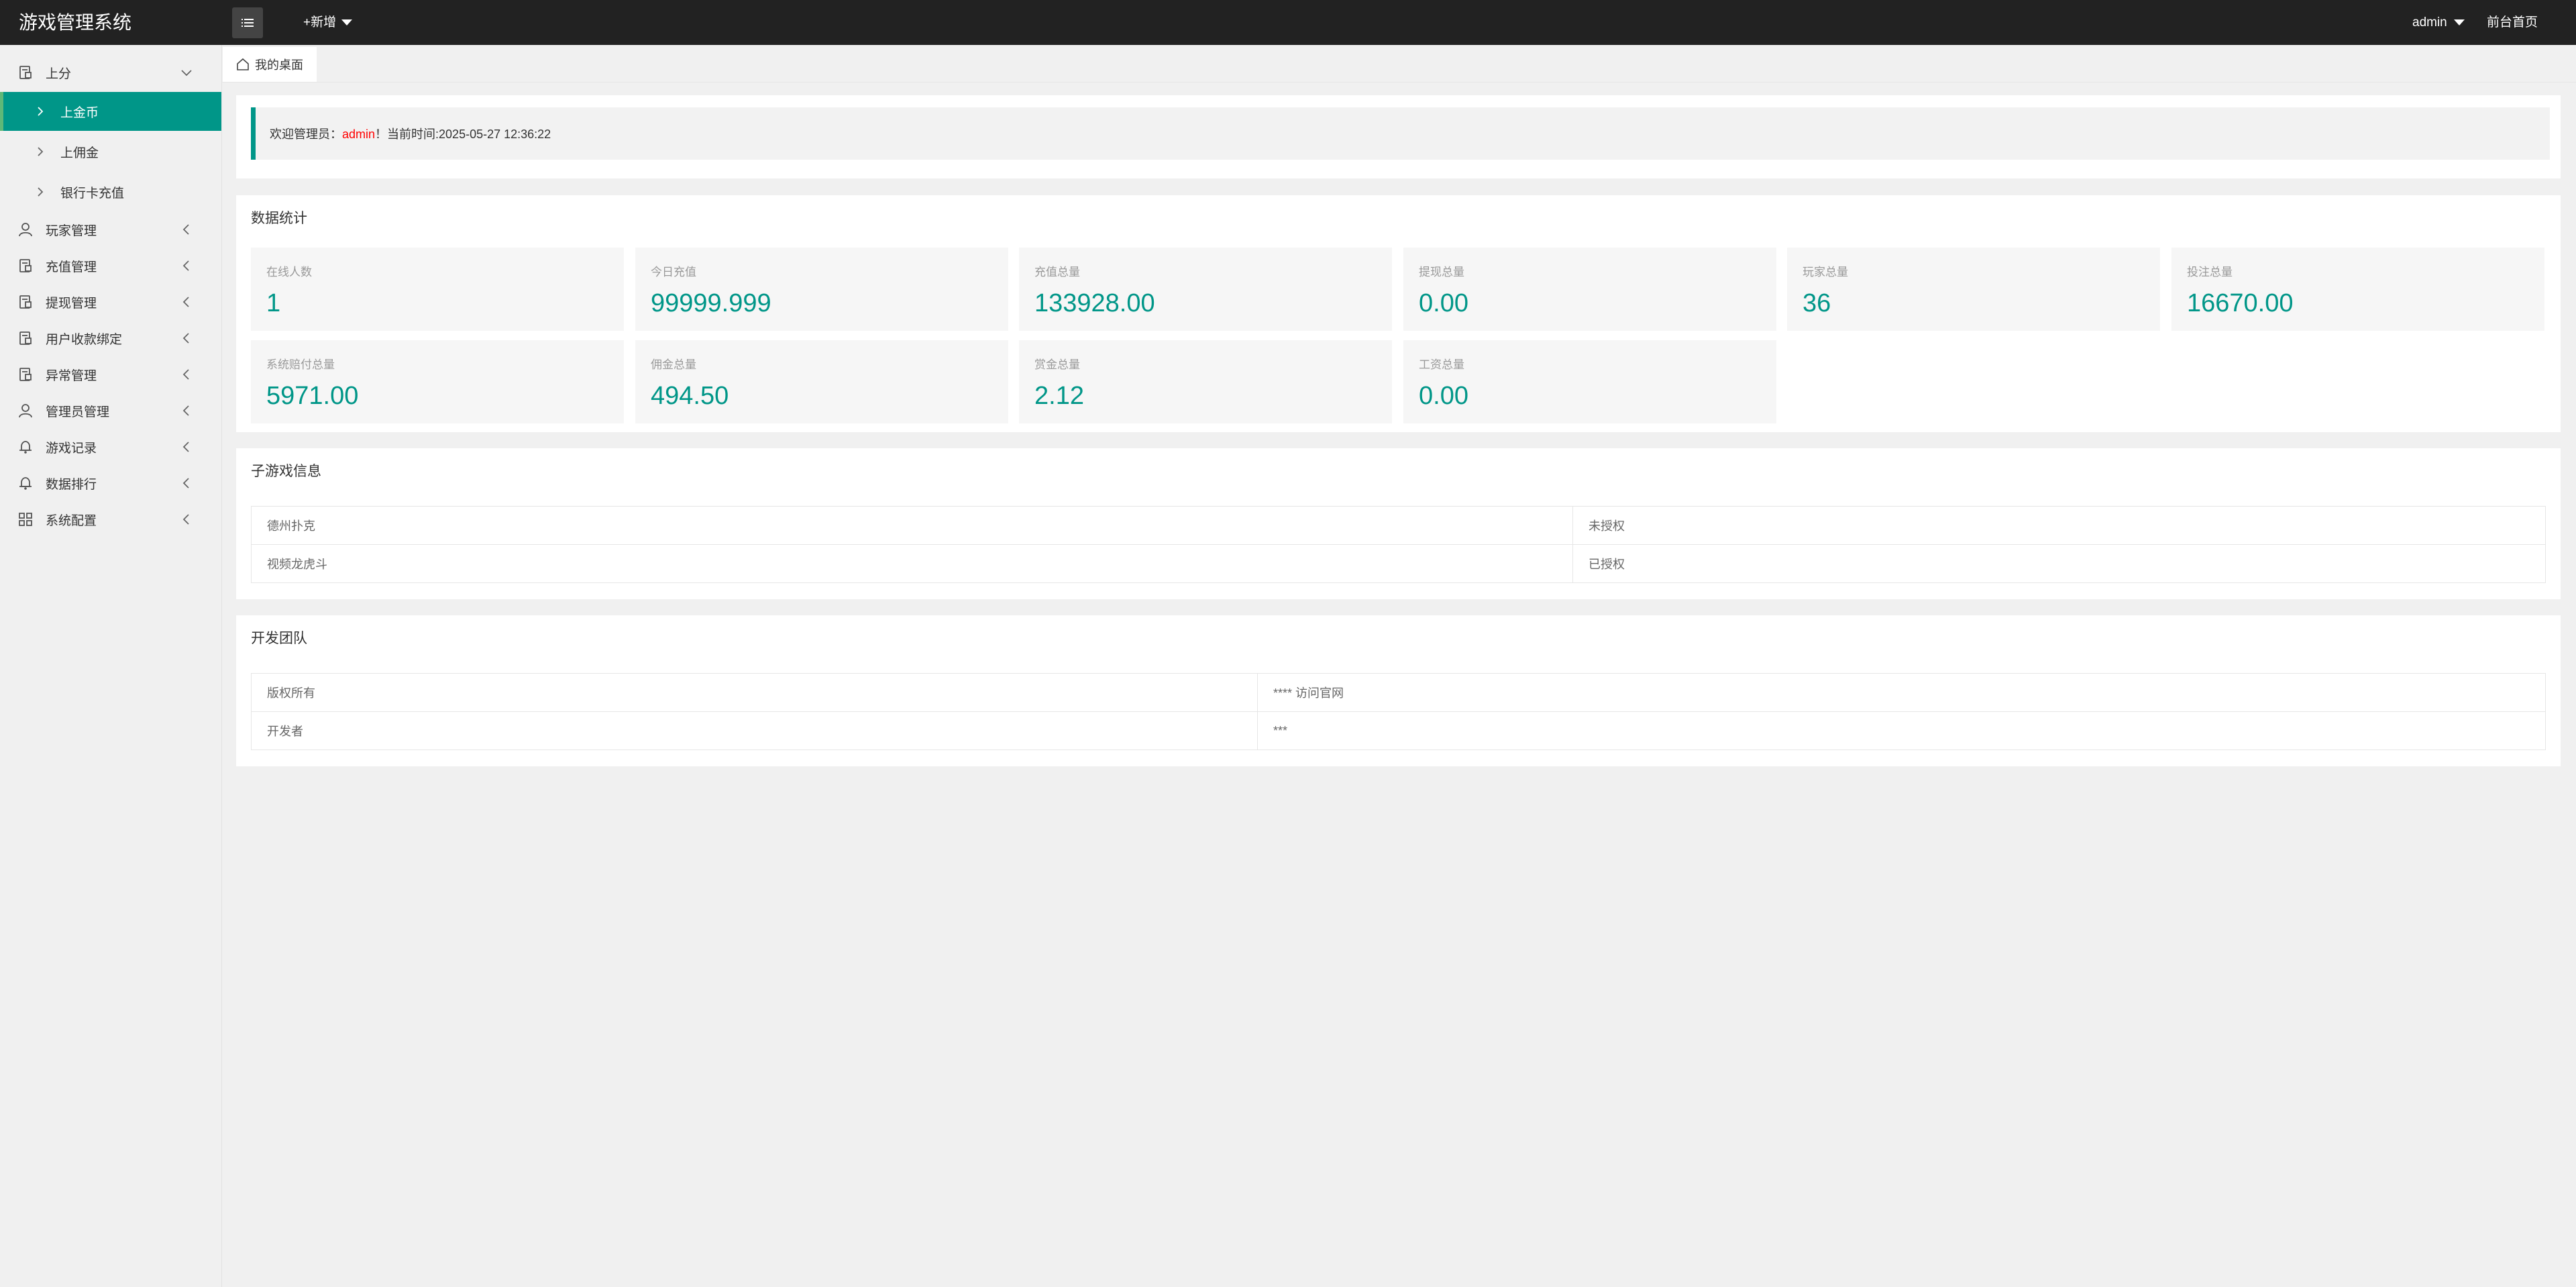  I want to click on game-name: 德州扑克, so click(912, 525).